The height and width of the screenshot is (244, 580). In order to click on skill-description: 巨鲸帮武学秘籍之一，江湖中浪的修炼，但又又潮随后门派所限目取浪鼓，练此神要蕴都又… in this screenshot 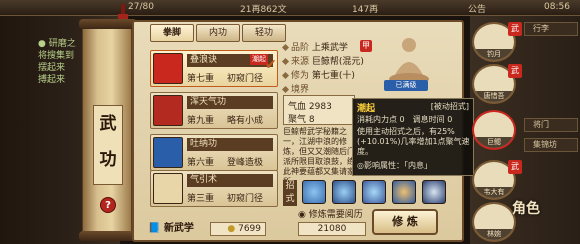, I will do `click(319, 156)`.